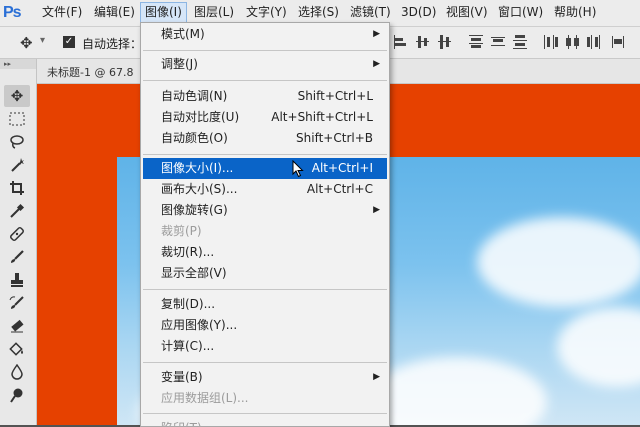  I want to click on auto-select-label: 自动选择：, so click(112, 44).